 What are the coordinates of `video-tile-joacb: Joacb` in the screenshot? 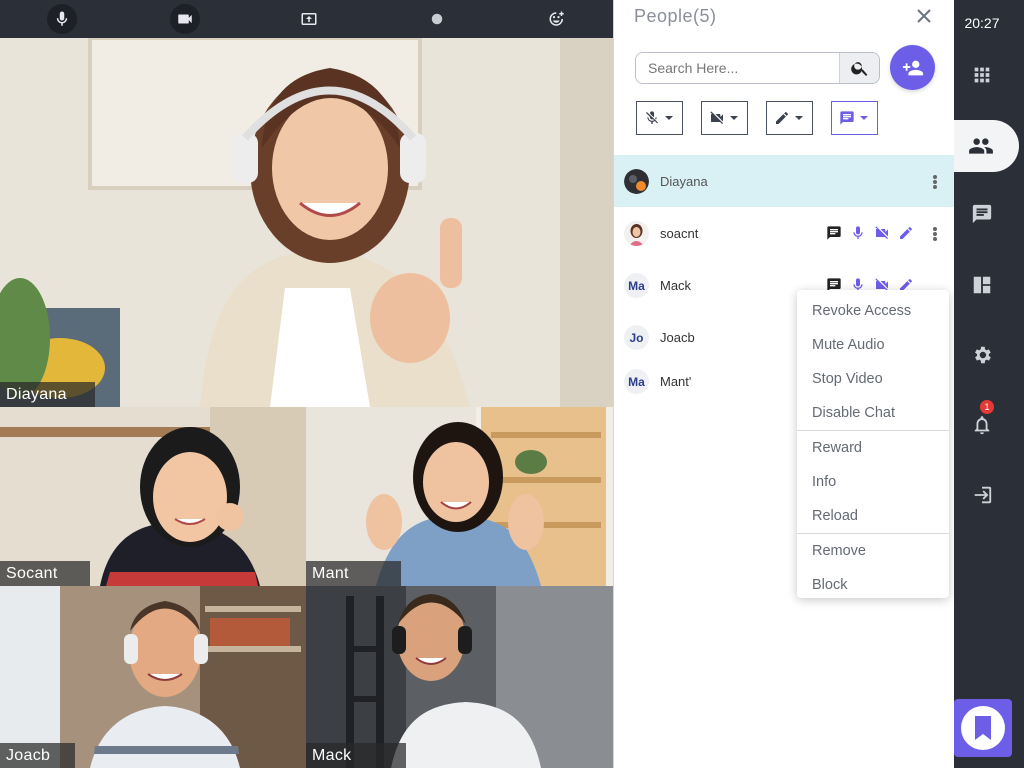 It's located at (153, 677).